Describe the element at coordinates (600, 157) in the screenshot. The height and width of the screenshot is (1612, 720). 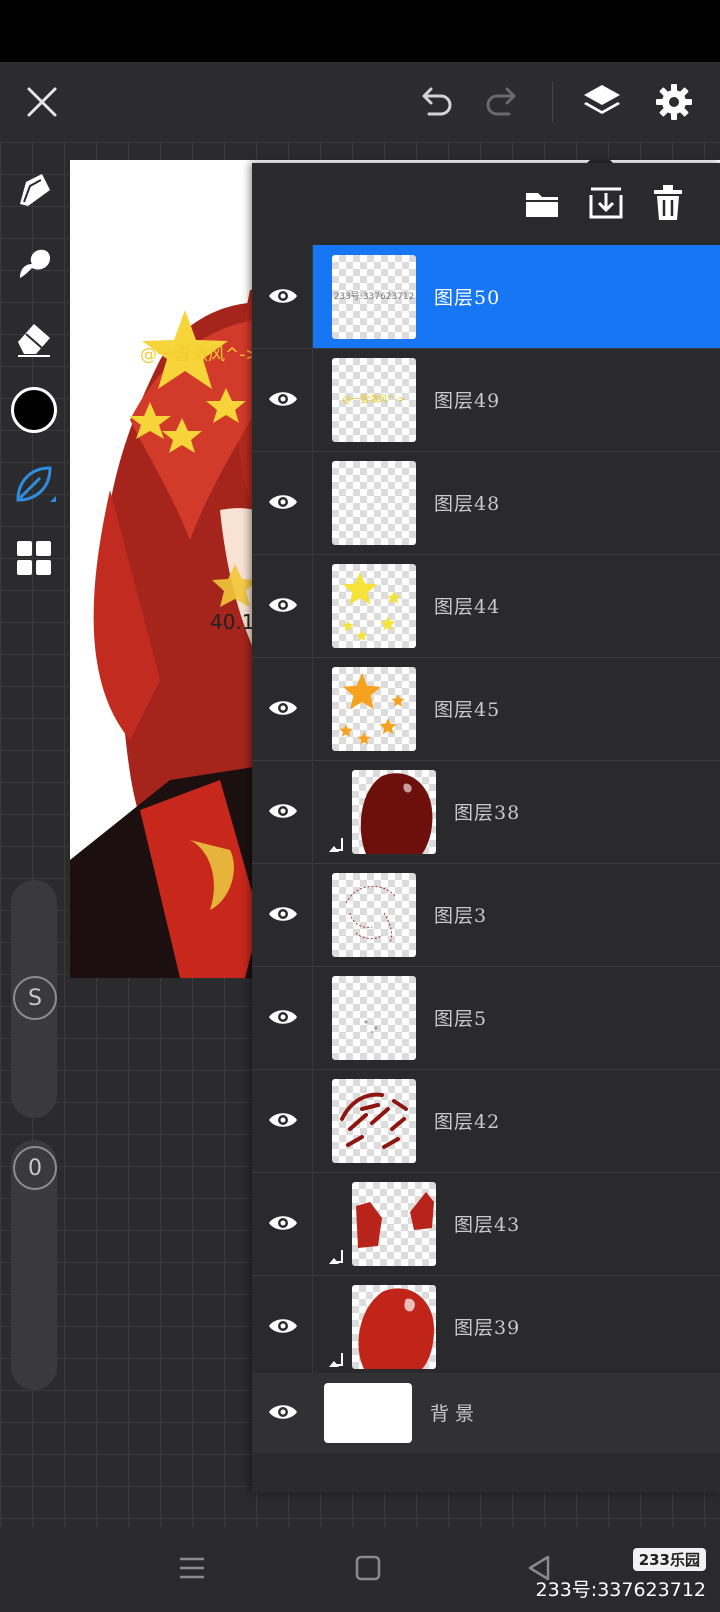
I see `panel-caret` at that location.